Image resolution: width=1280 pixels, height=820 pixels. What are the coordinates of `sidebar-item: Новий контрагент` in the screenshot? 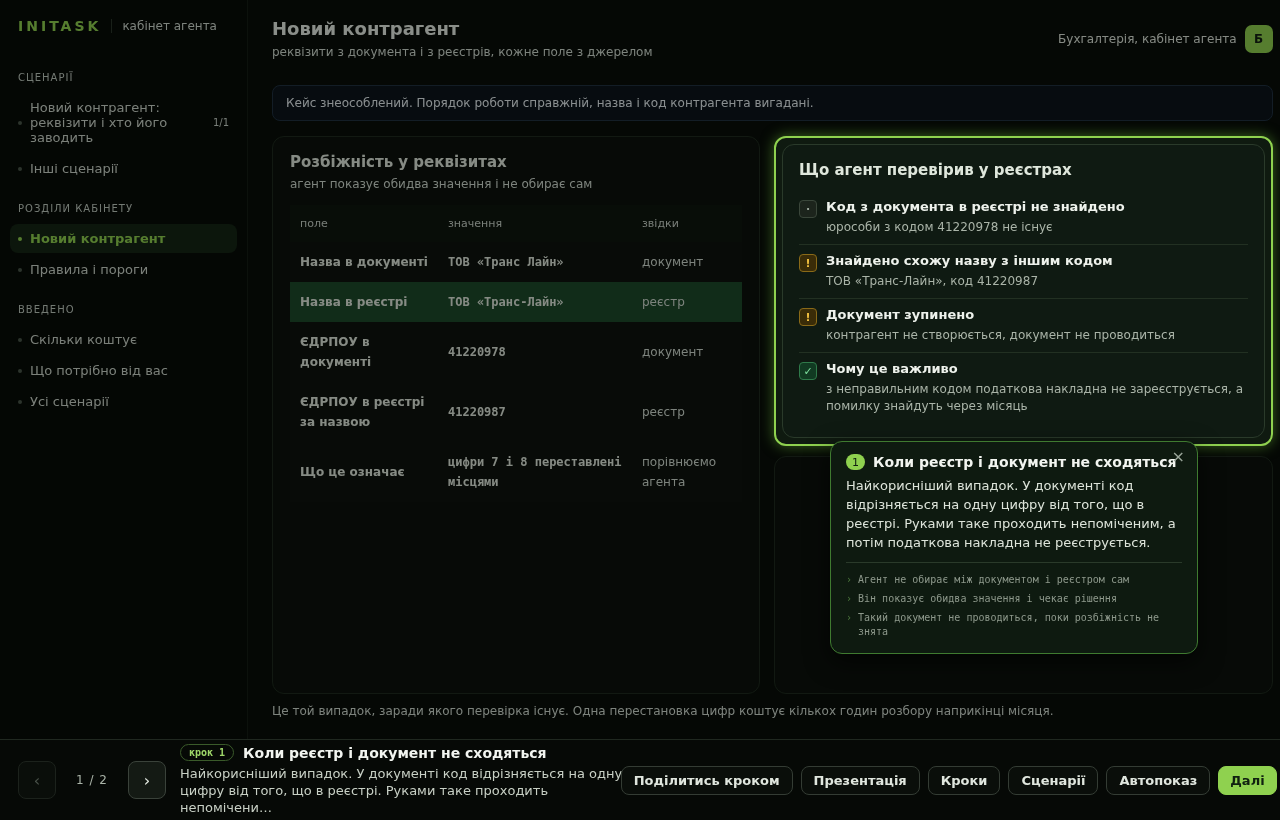 It's located at (123, 238).